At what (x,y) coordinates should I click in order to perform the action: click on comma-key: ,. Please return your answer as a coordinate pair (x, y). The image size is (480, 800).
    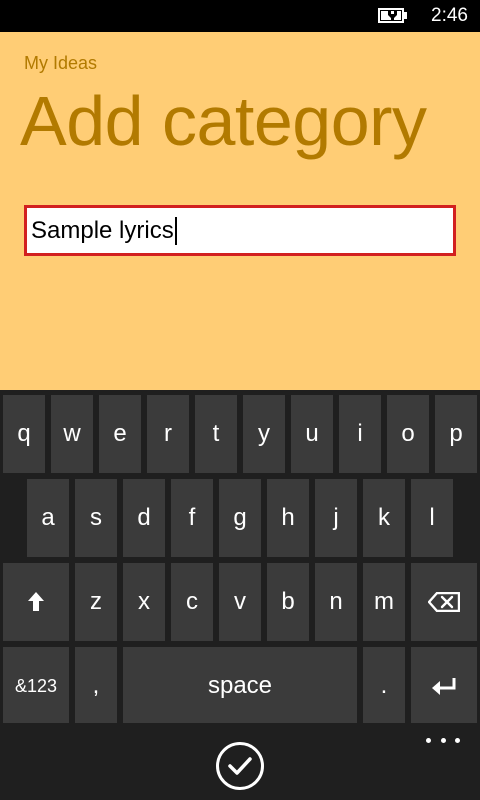
    Looking at the image, I should click on (96, 686).